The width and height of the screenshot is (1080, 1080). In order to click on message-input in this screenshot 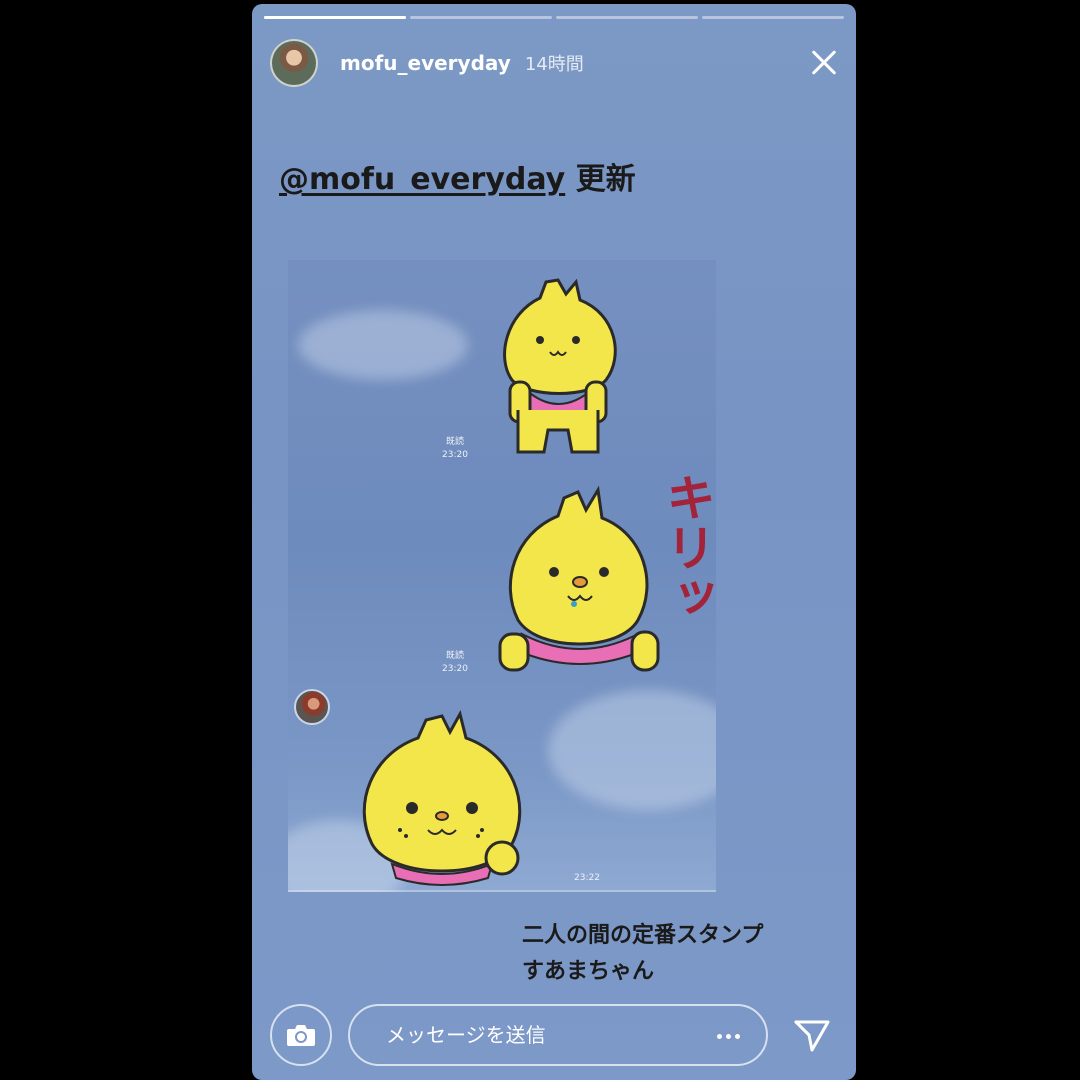, I will do `click(536, 1035)`.